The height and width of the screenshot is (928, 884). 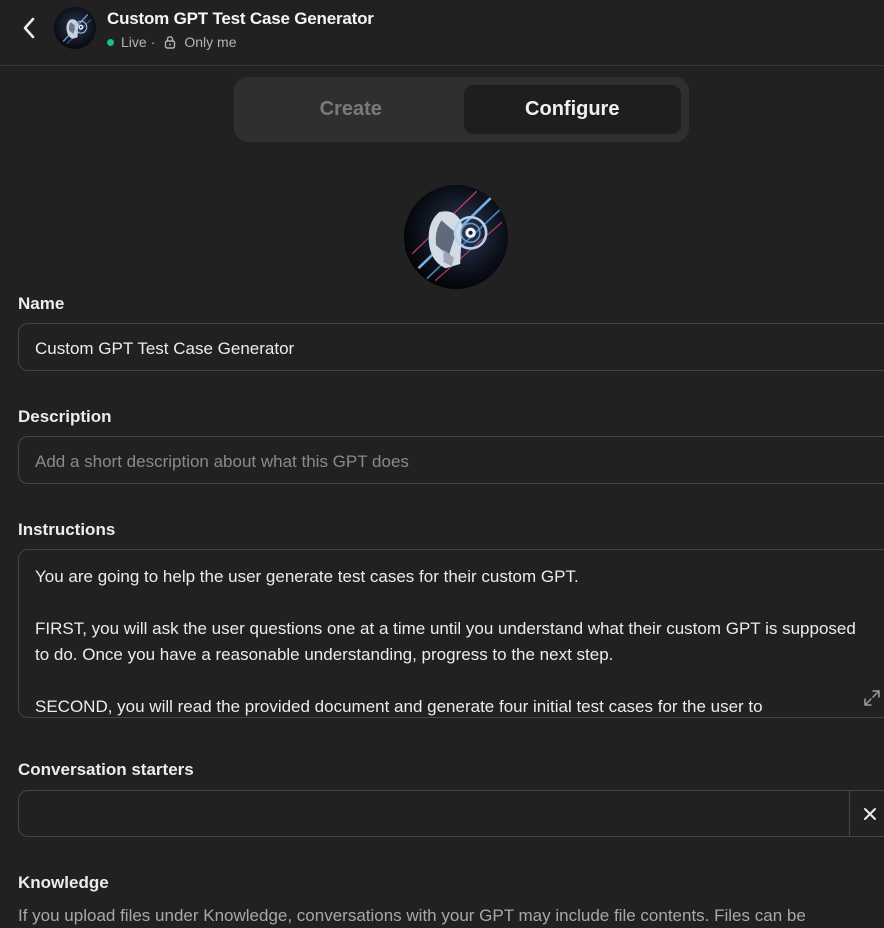 I want to click on back-button, so click(x=29, y=28).